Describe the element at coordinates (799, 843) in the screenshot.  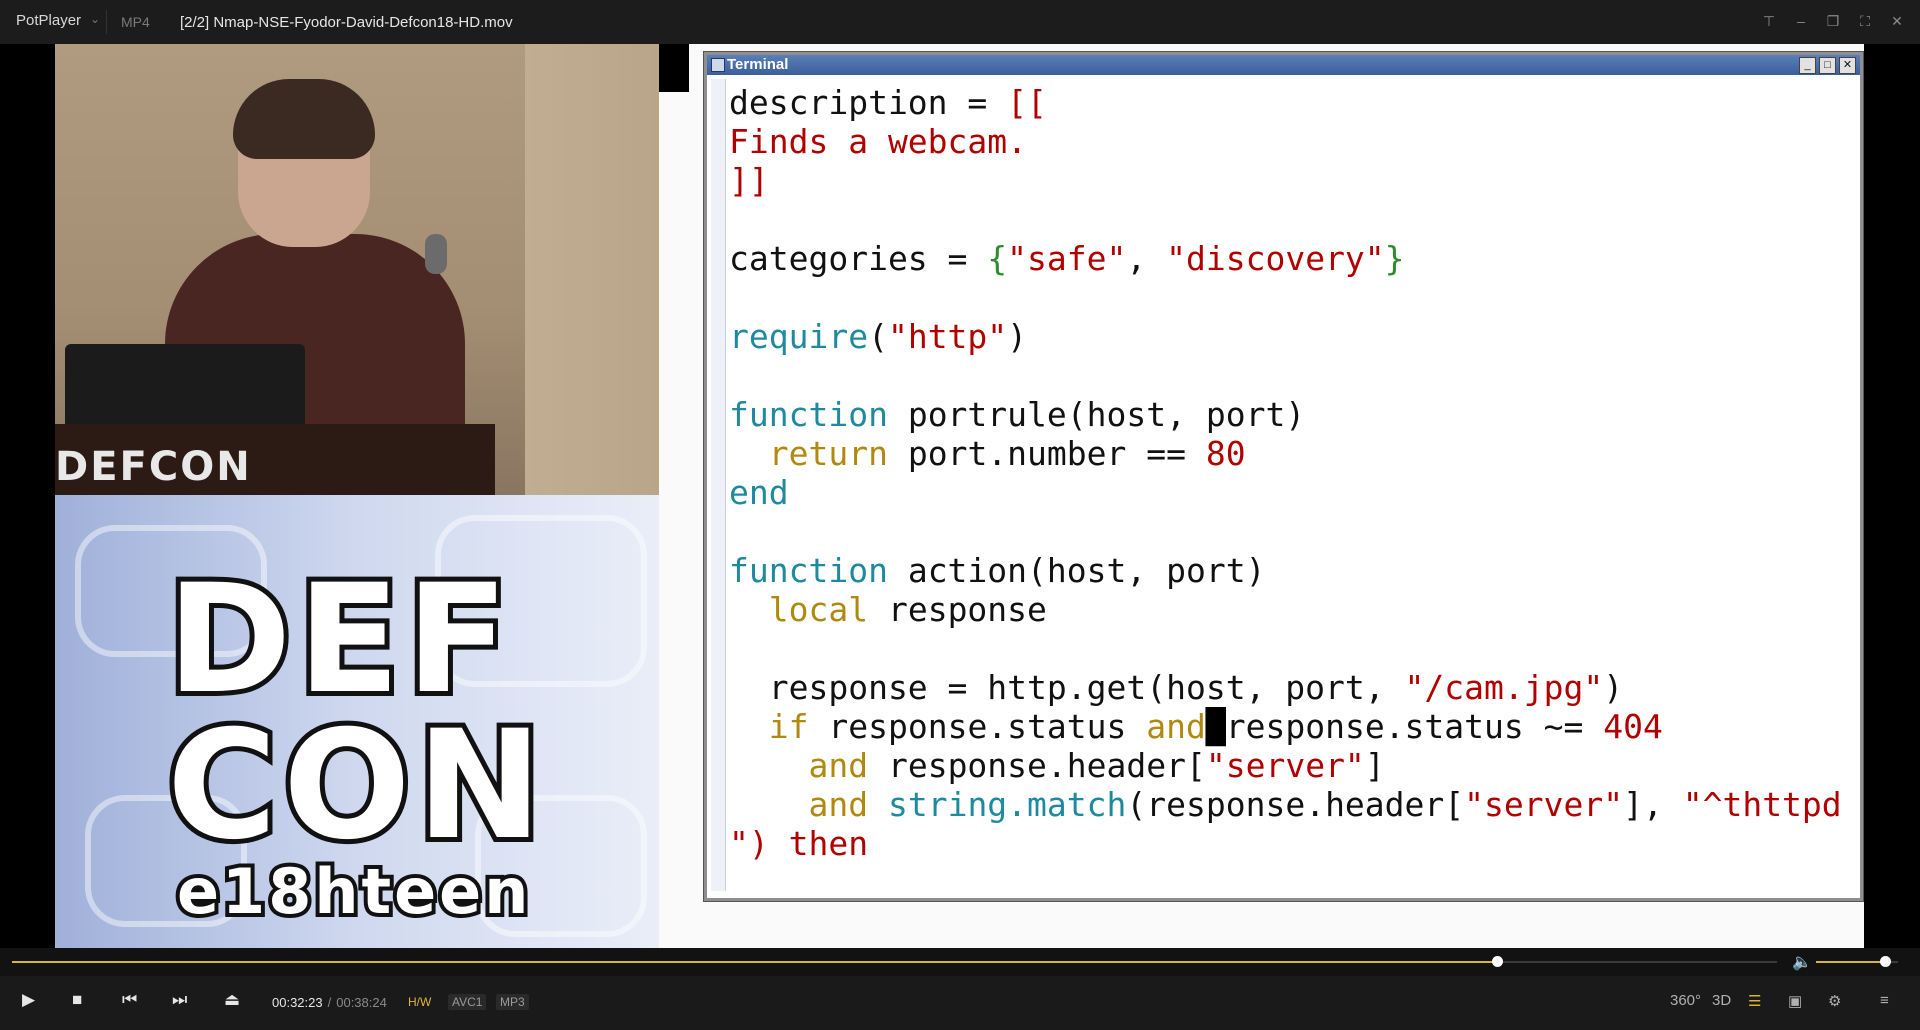
I see `code-line: ") then` at that location.